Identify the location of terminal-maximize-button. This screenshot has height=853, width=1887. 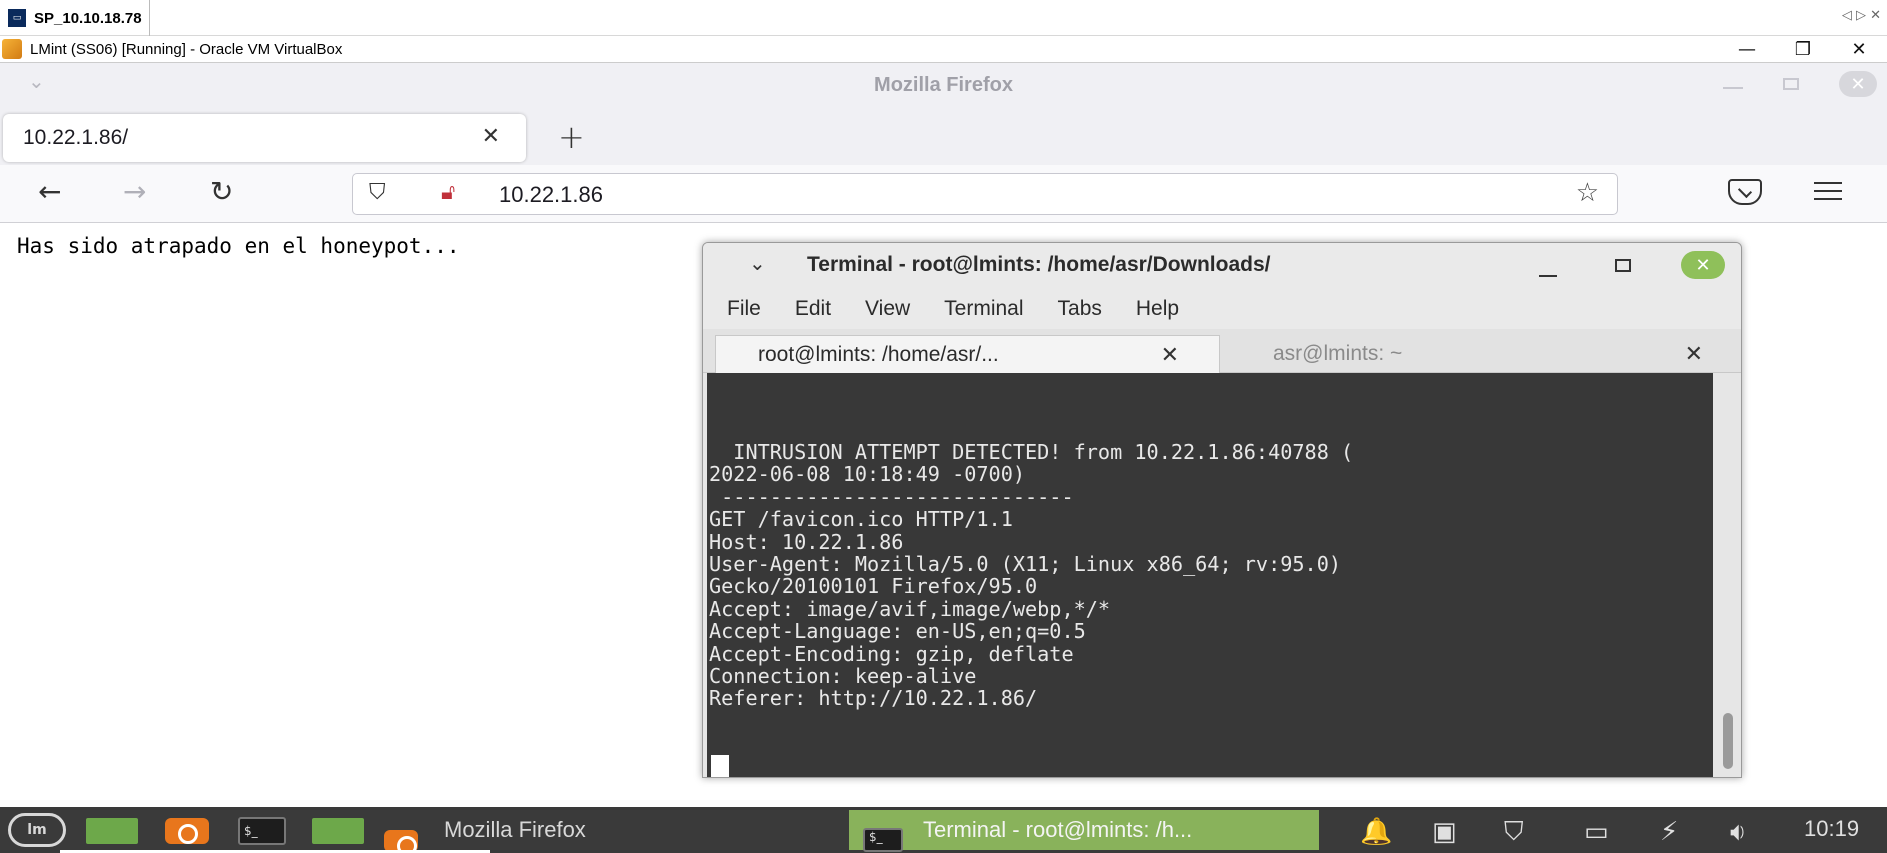
(1623, 265).